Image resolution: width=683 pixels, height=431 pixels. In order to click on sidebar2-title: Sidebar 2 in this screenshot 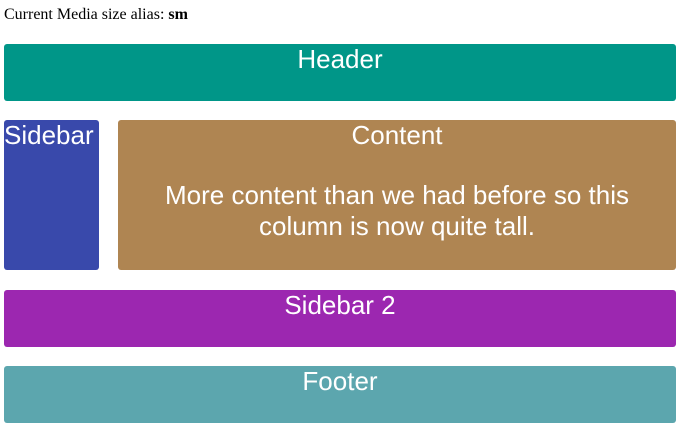, I will do `click(340, 305)`.